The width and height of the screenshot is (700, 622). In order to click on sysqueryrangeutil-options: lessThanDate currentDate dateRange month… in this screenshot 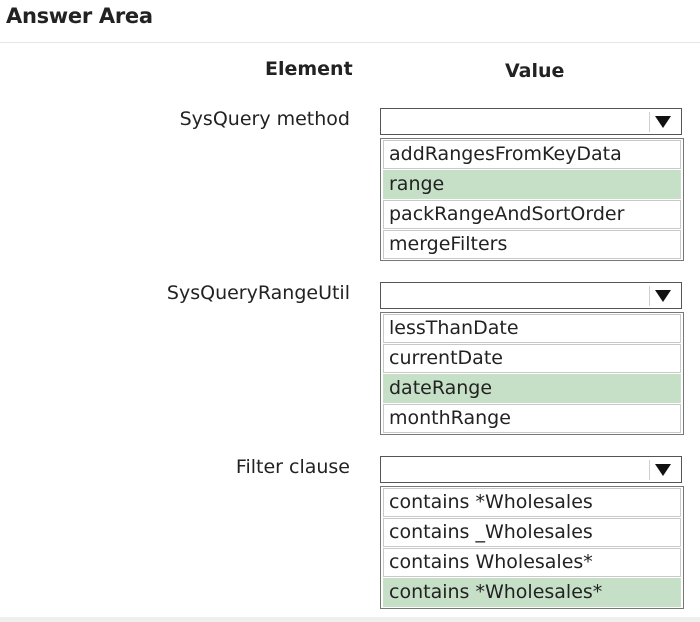, I will do `click(532, 373)`.